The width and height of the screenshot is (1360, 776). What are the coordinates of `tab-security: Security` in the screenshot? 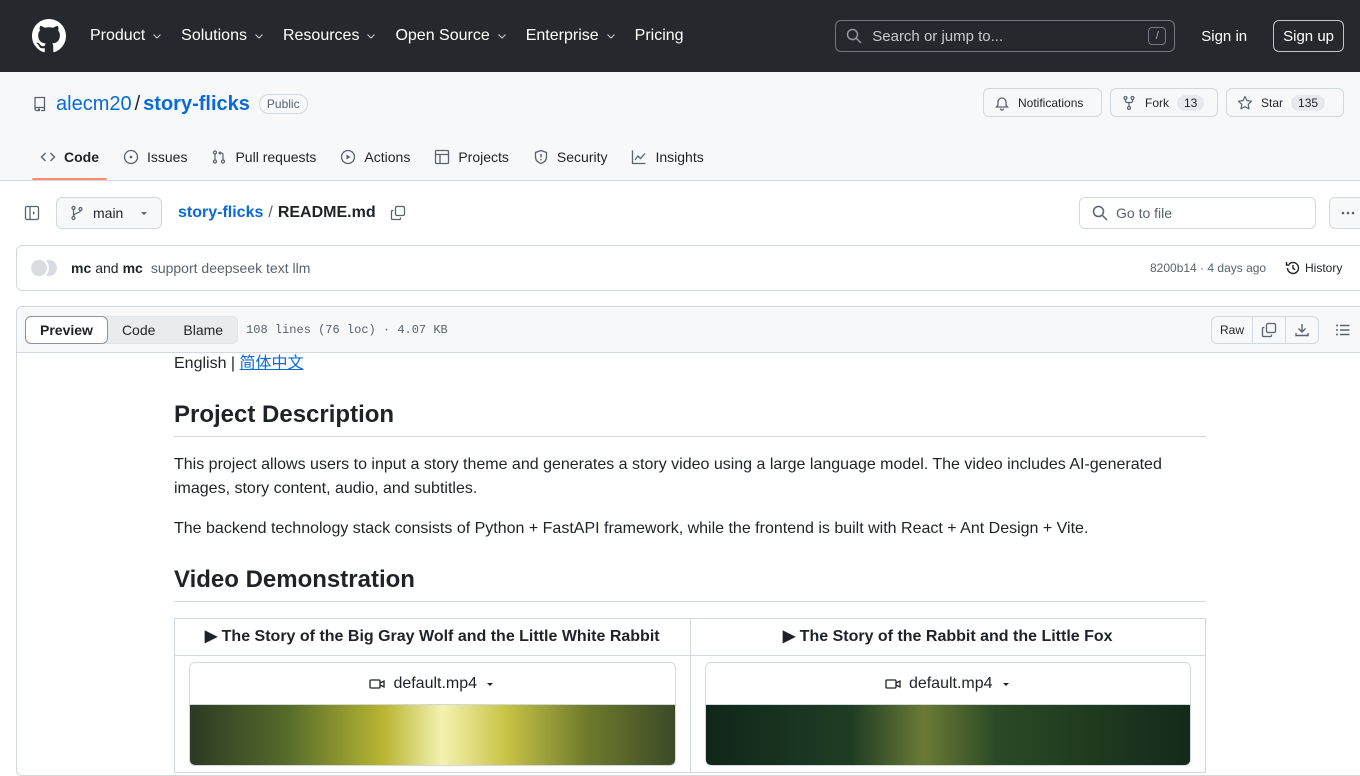 It's located at (570, 157).